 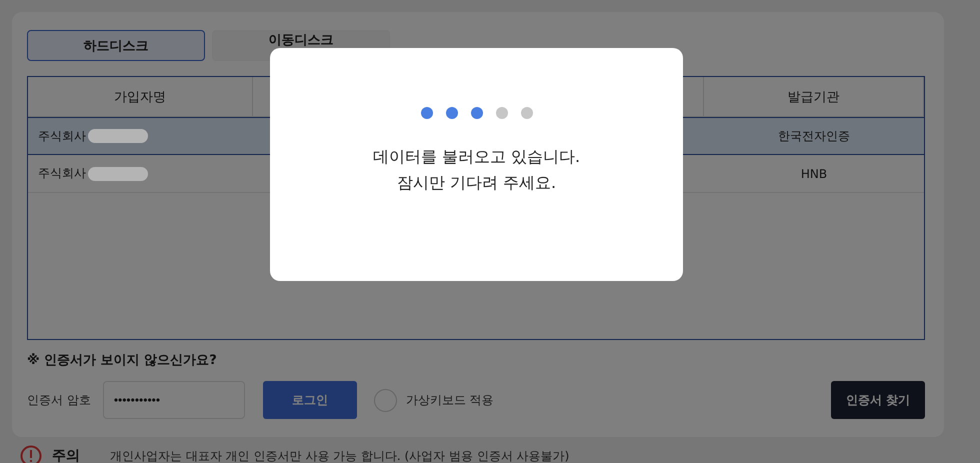 What do you see at coordinates (814, 173) in the screenshot?
I see `table-cell: HNB` at bounding box center [814, 173].